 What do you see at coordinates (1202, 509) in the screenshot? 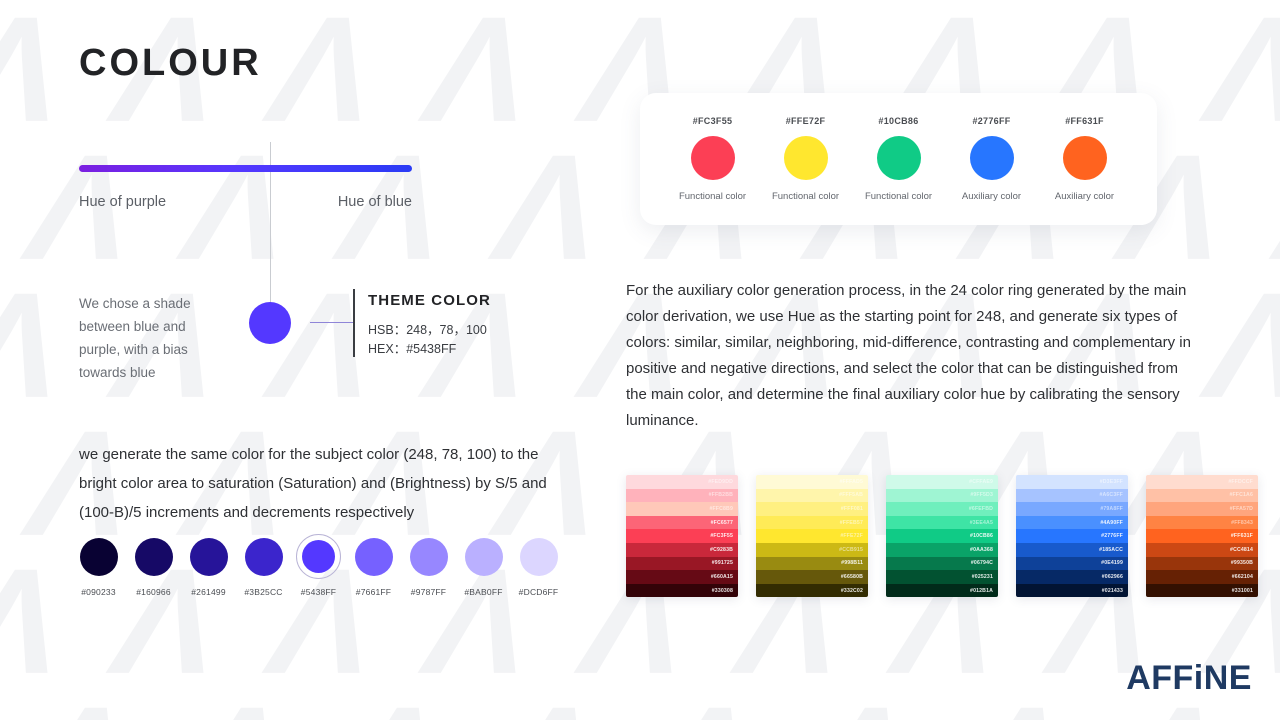
I see `palette-row: #FFA57D` at bounding box center [1202, 509].